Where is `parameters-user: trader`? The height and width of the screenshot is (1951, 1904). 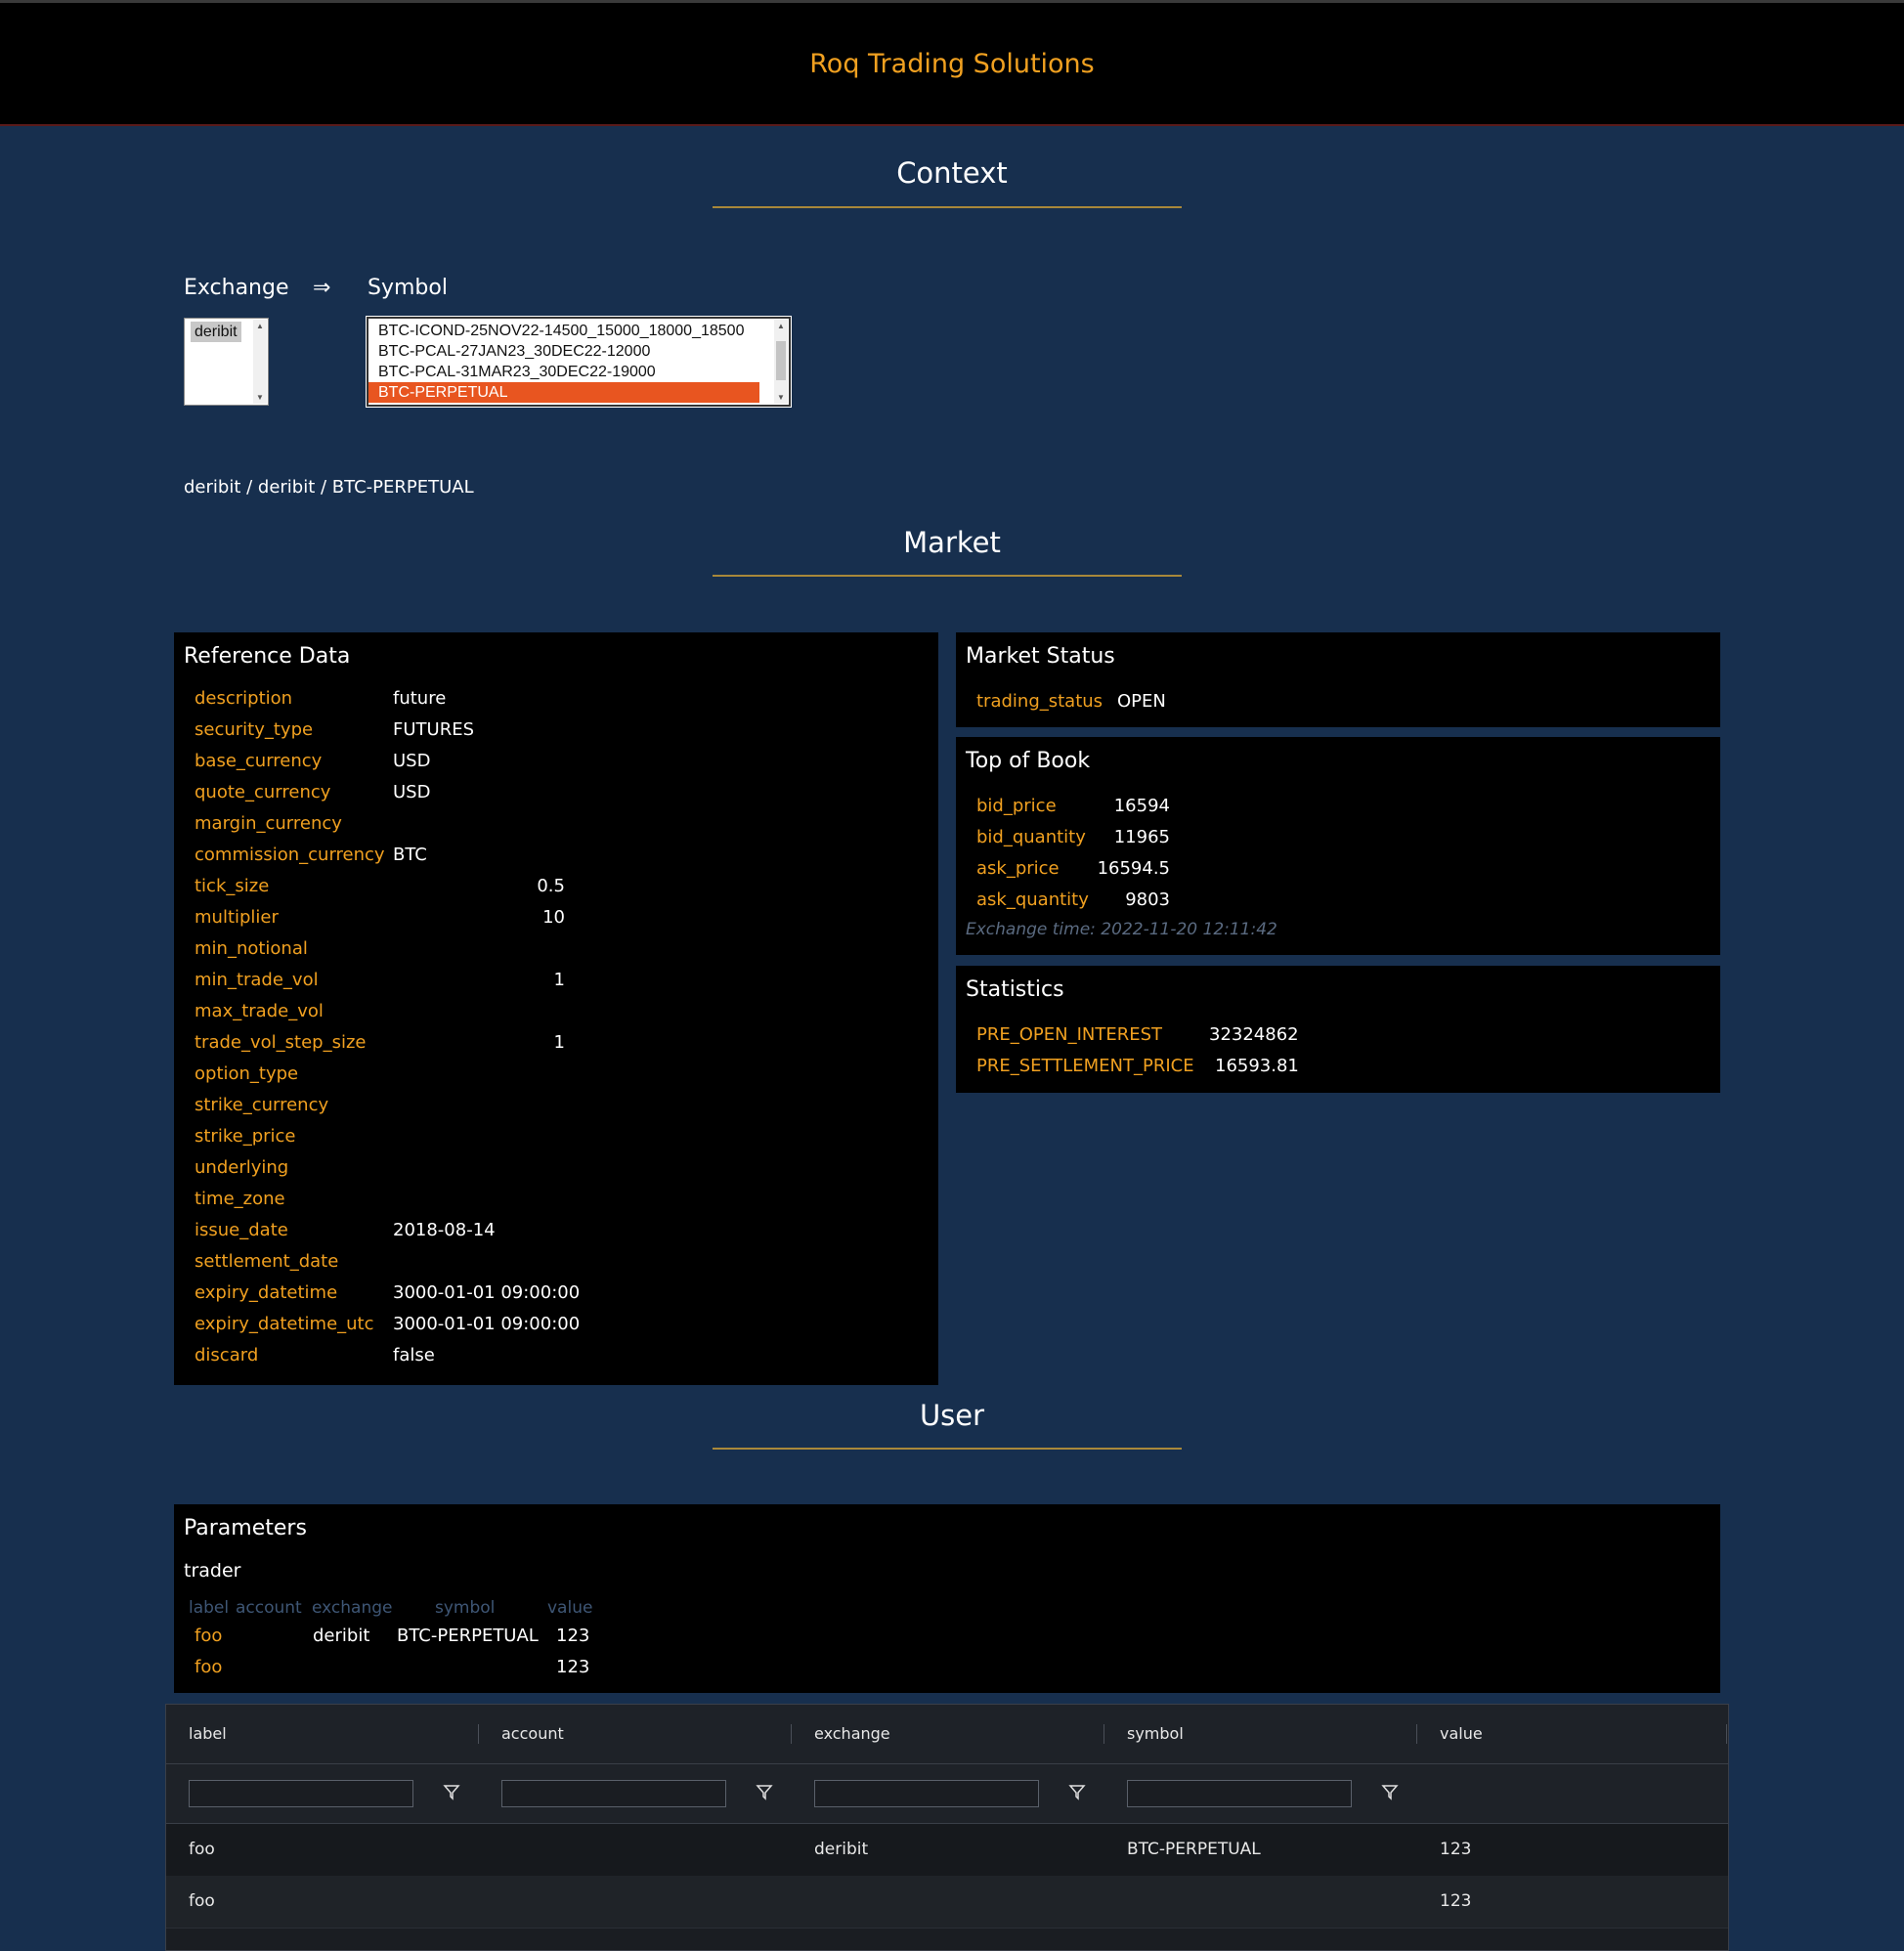
parameters-user: trader is located at coordinates (212, 1571).